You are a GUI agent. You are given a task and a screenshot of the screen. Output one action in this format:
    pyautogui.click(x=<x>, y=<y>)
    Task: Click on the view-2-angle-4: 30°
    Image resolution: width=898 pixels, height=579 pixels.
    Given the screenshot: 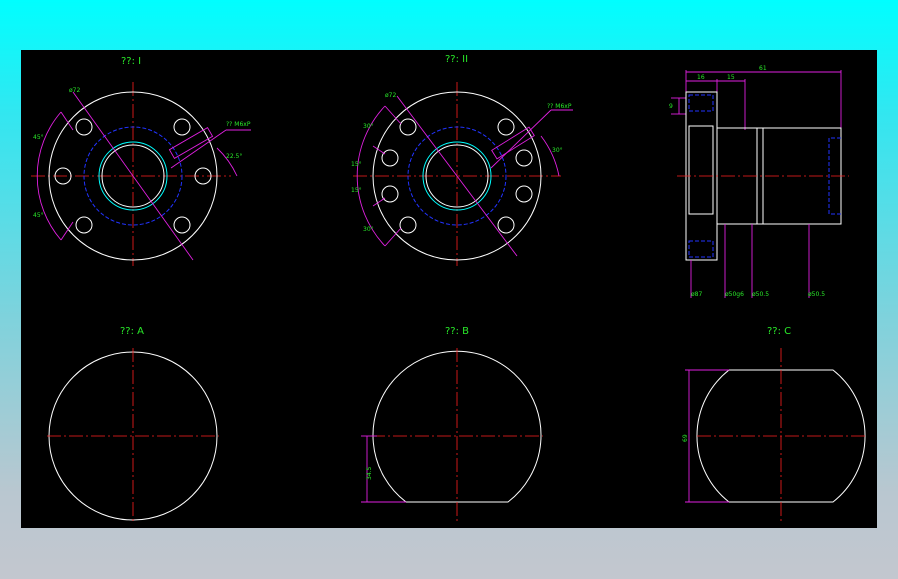 What is the action you would take?
    pyautogui.click(x=368, y=229)
    